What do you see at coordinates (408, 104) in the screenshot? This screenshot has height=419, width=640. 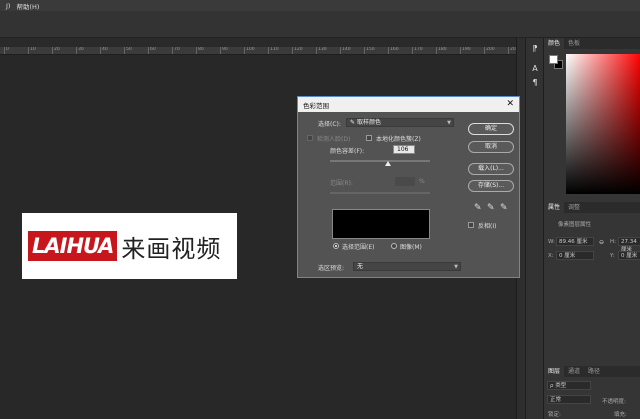 I see `dialog-titlebar: 色彩范围 ✕` at bounding box center [408, 104].